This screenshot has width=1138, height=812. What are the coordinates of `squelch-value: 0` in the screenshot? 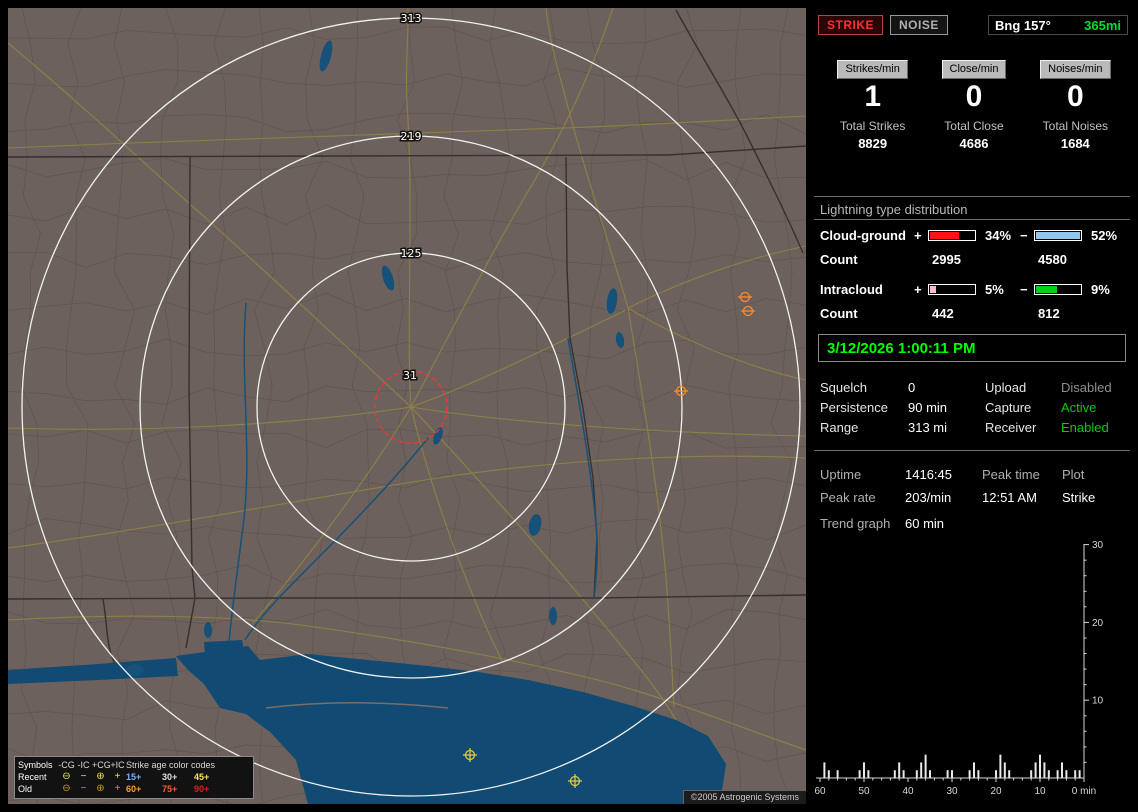 It's located at (912, 387).